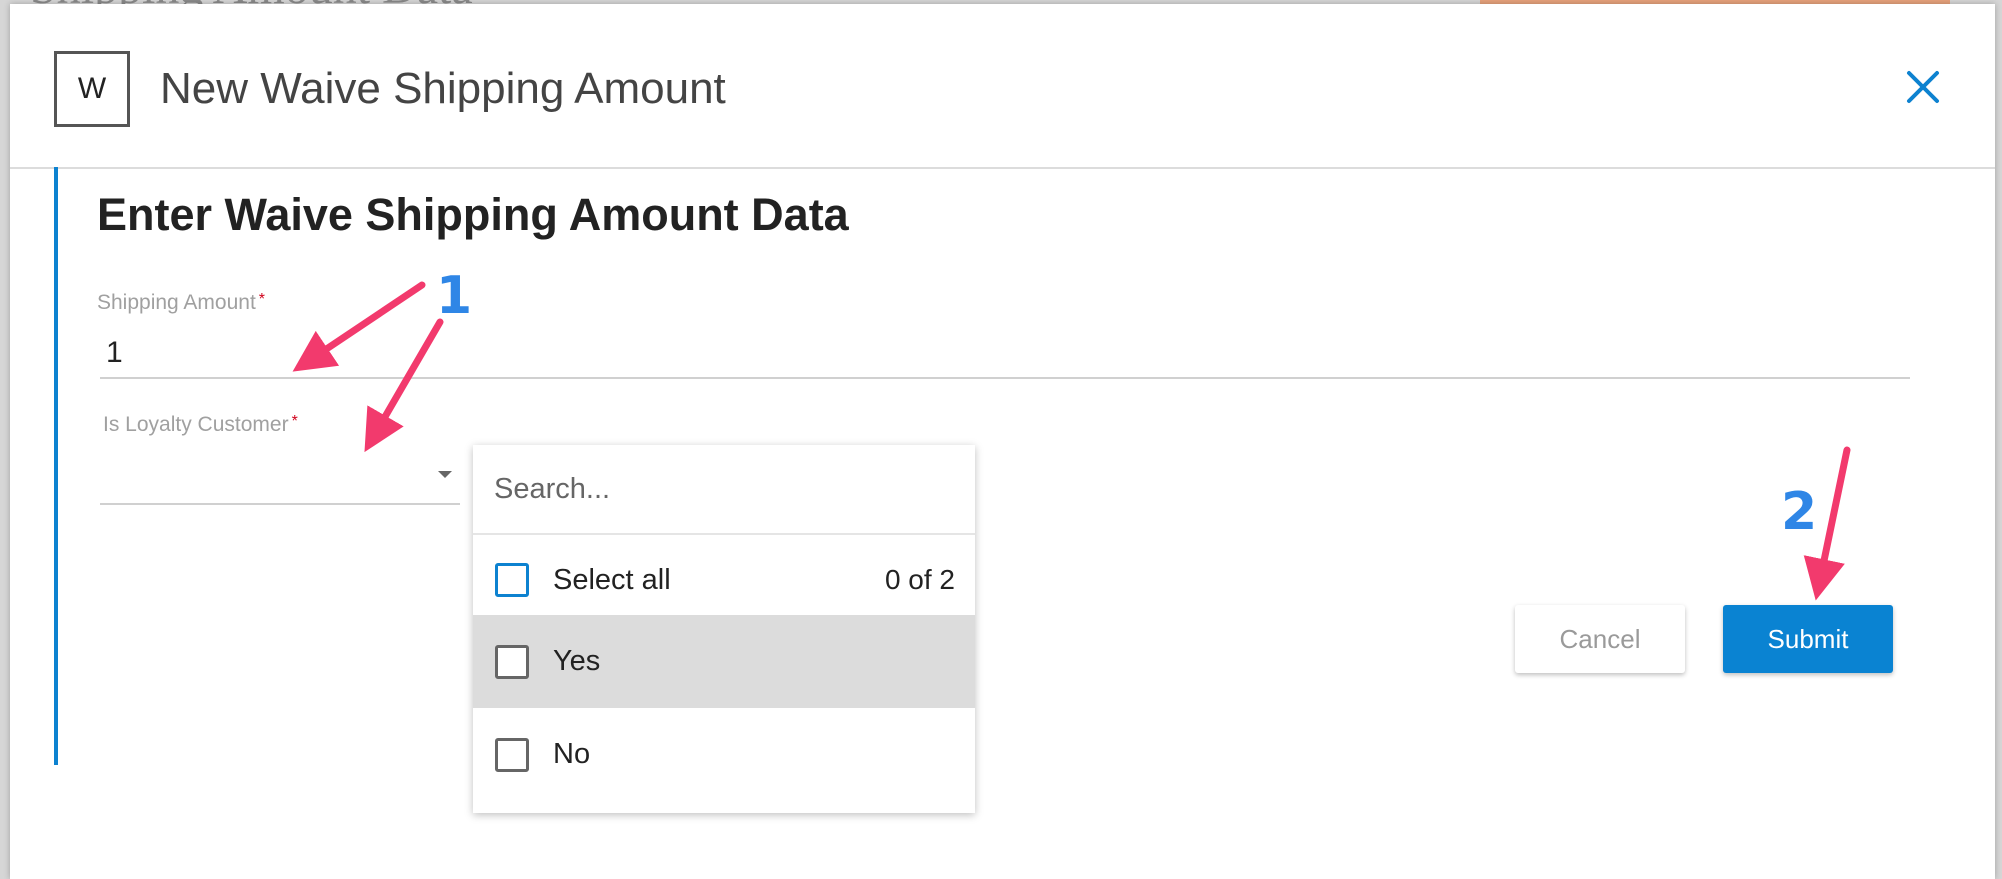 The image size is (2002, 879). Describe the element at coordinates (724, 490) in the screenshot. I see `dropdown-search-input` at that location.